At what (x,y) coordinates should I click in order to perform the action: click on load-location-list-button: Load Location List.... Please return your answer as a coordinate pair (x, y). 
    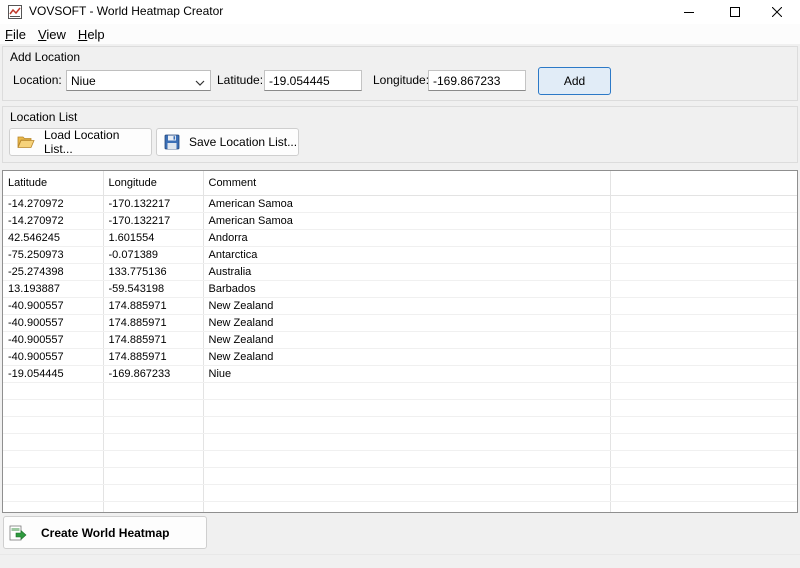
    Looking at the image, I should click on (80, 142).